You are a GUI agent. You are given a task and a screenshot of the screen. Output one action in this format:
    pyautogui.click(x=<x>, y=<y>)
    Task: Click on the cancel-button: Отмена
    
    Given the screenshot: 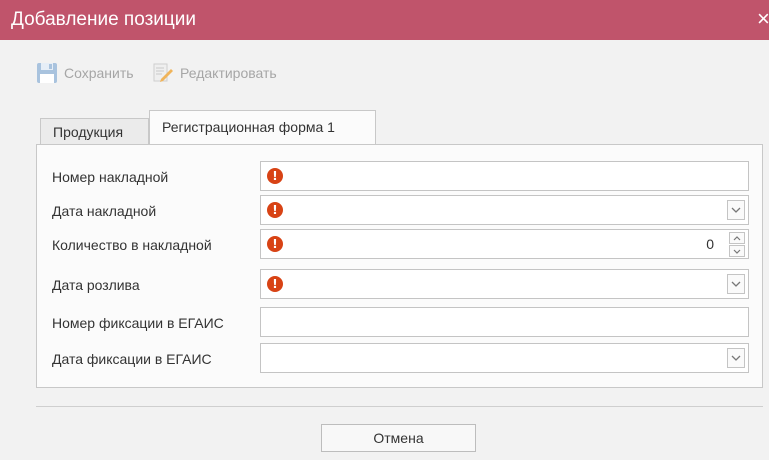 What is the action you would take?
    pyautogui.click(x=398, y=438)
    